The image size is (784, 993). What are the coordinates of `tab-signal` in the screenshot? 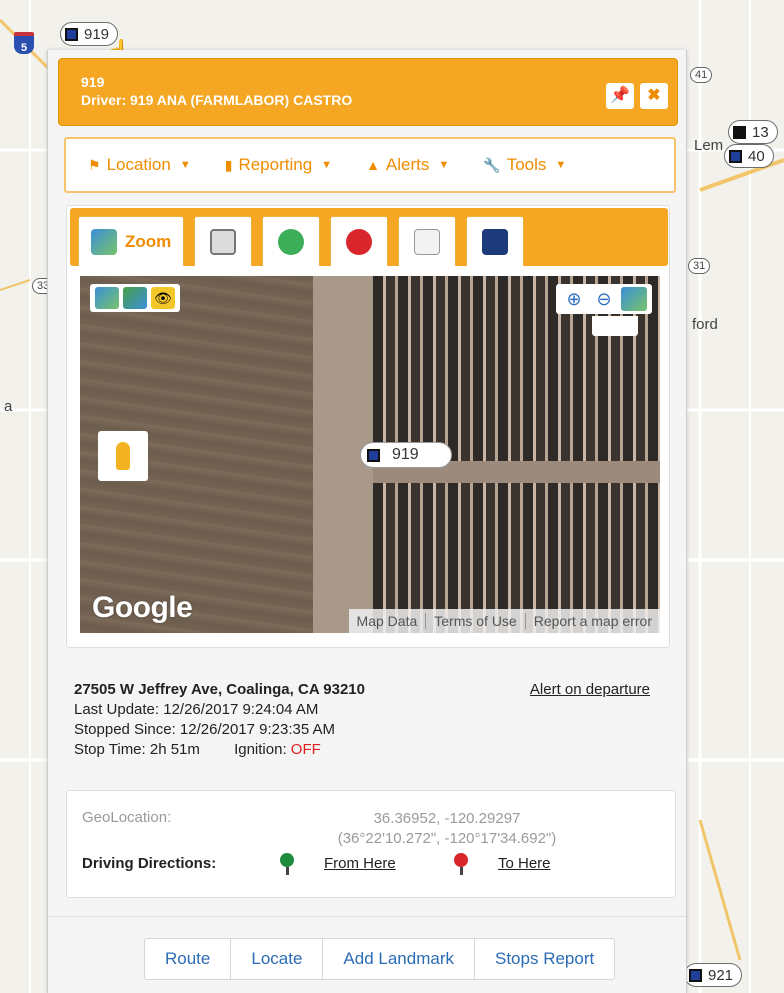 It's located at (495, 241).